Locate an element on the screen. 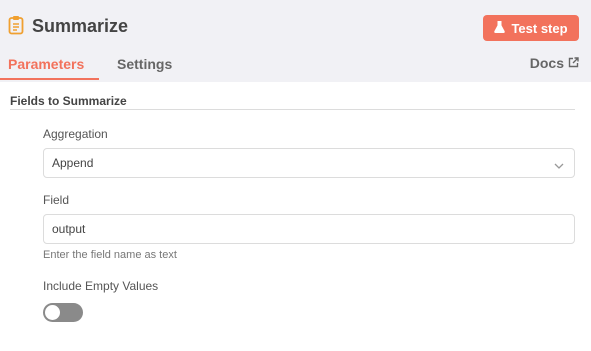 This screenshot has width=591, height=351. field-hint: Enter the field name as text is located at coordinates (110, 255).